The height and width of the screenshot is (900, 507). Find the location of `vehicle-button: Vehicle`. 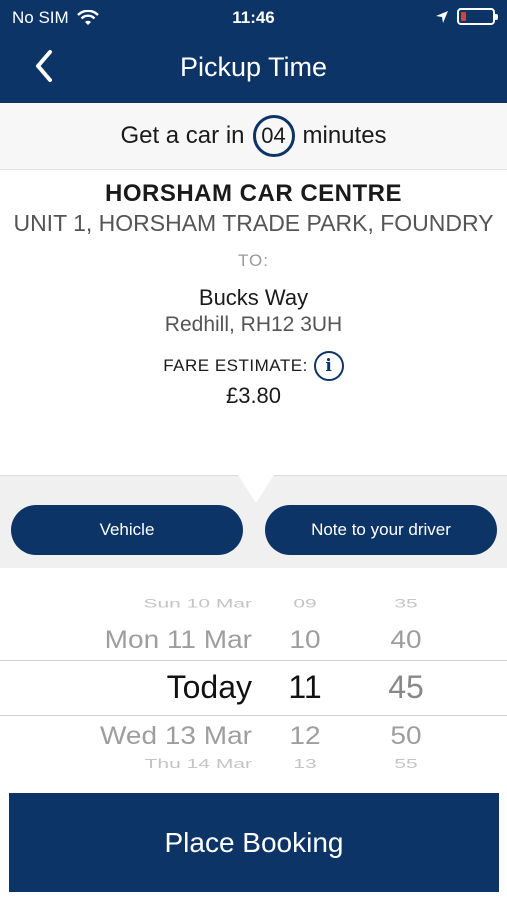

vehicle-button: Vehicle is located at coordinates (127, 530).